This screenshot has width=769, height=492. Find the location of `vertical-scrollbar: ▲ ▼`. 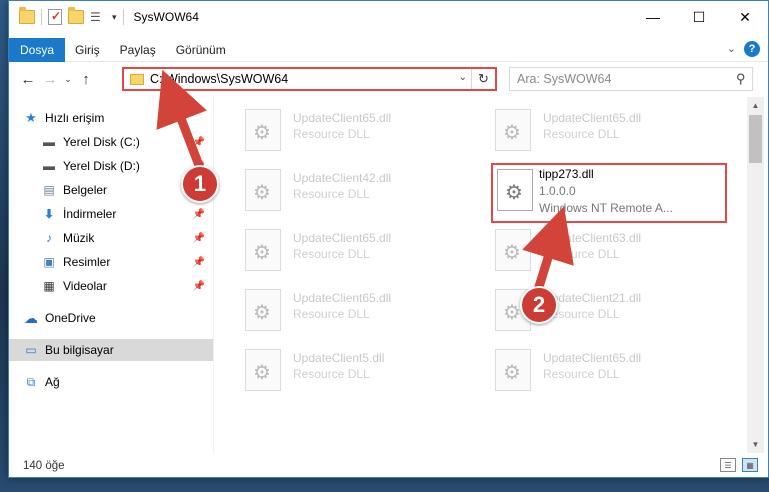

vertical-scrollbar: ▲ ▼ is located at coordinates (755, 275).